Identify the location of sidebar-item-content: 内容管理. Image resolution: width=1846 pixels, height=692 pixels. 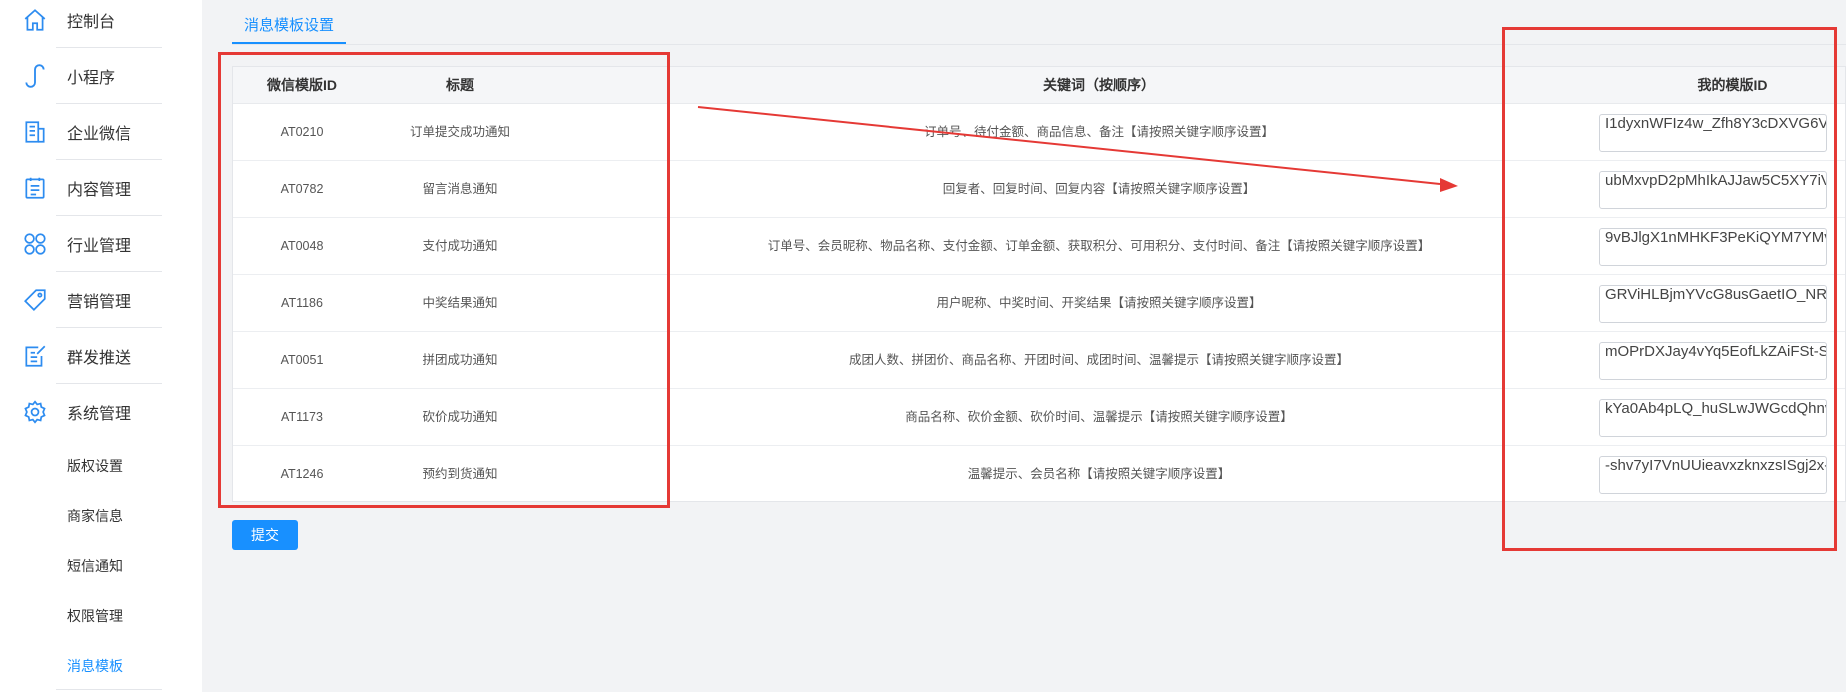
(81, 188).